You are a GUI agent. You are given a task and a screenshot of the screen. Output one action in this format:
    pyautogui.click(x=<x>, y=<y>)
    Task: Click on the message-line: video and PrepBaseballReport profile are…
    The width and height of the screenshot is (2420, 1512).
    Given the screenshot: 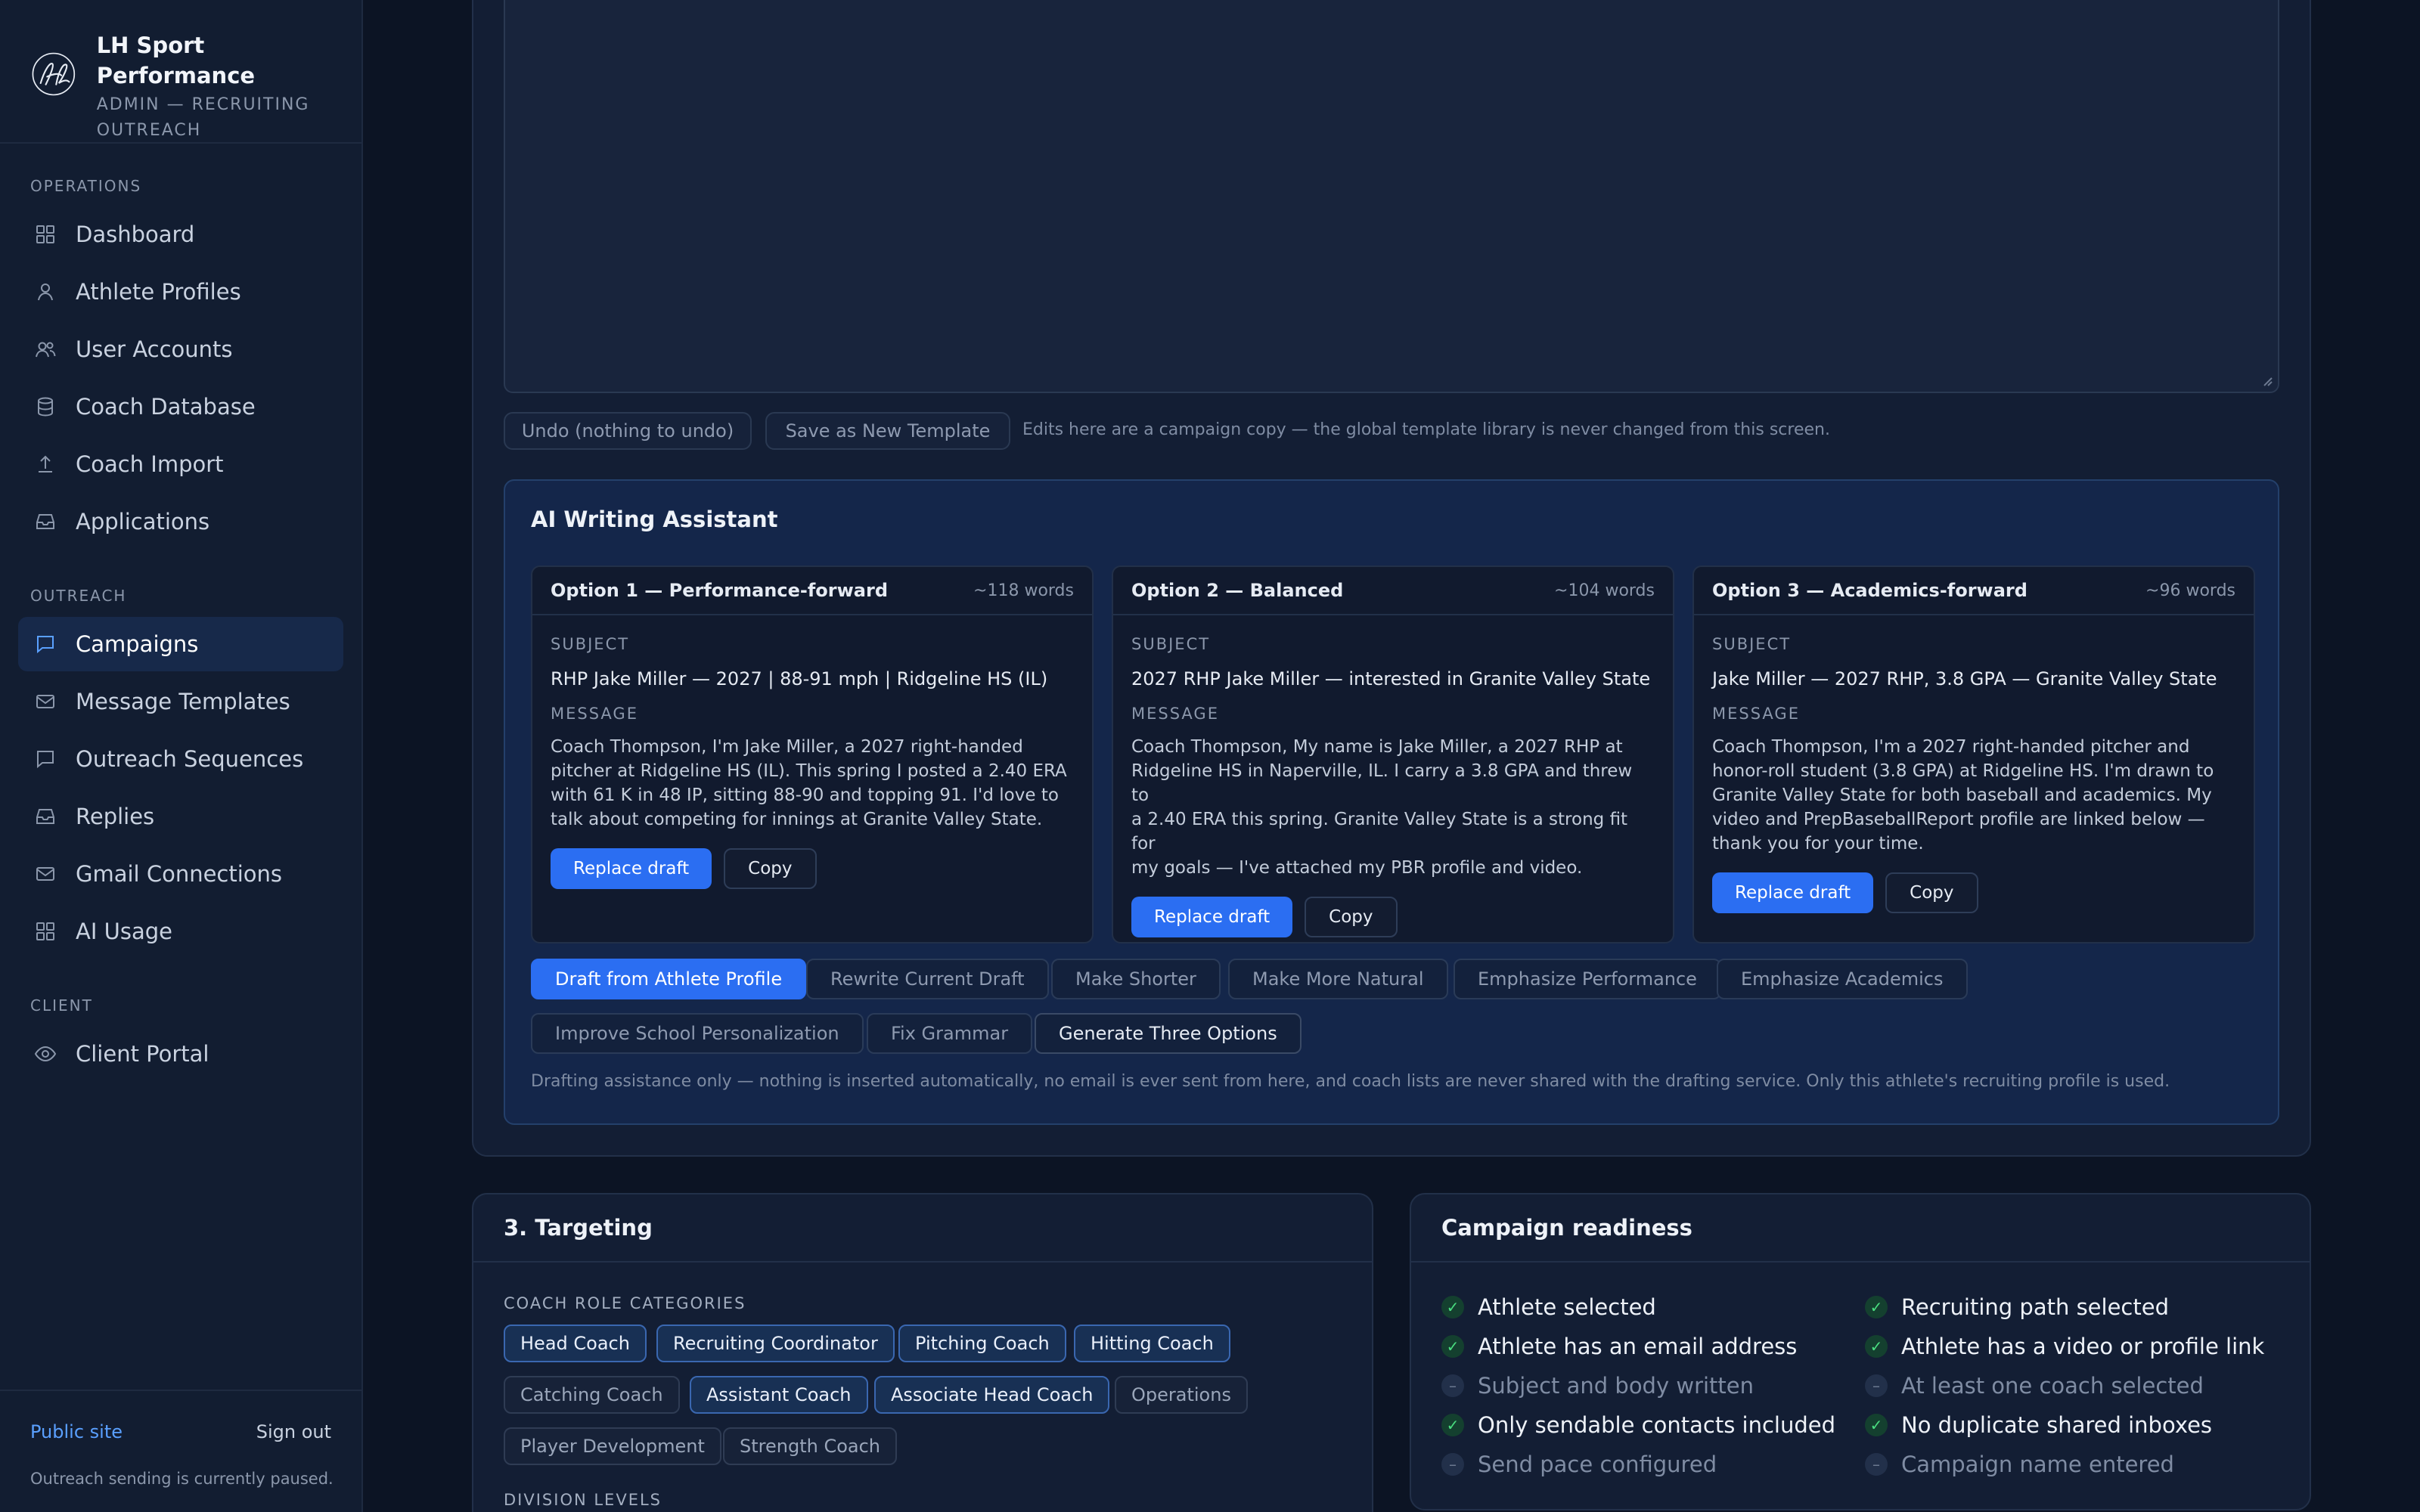 What is the action you would take?
    pyautogui.click(x=1959, y=820)
    